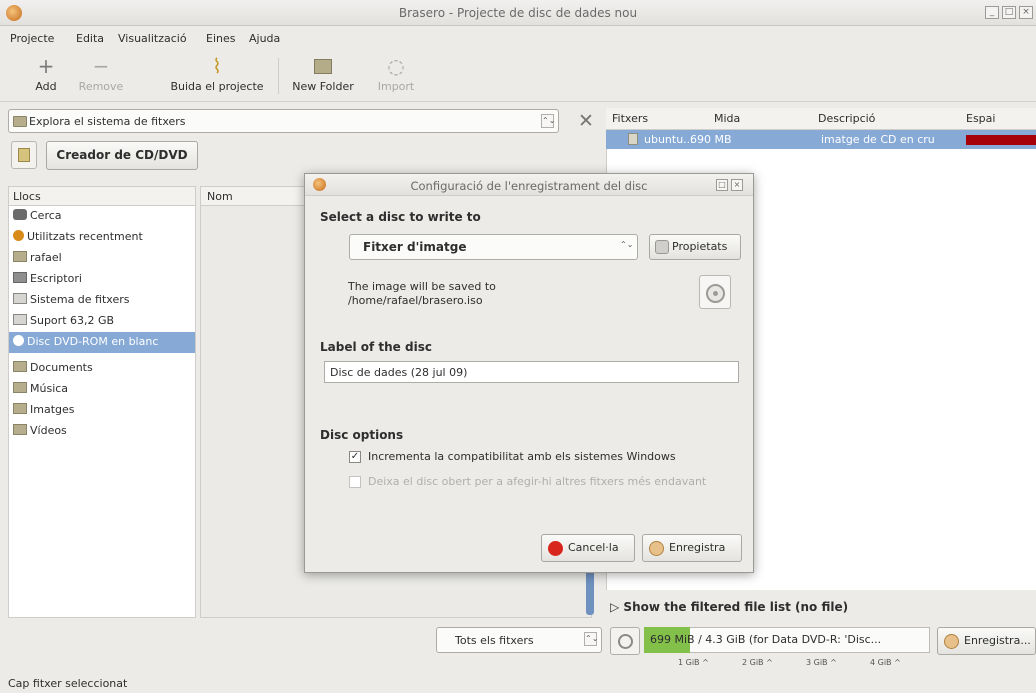 The height and width of the screenshot is (693, 1036). What do you see at coordinates (264, 38) in the screenshot?
I see `menu-ajuda: Ajuda` at bounding box center [264, 38].